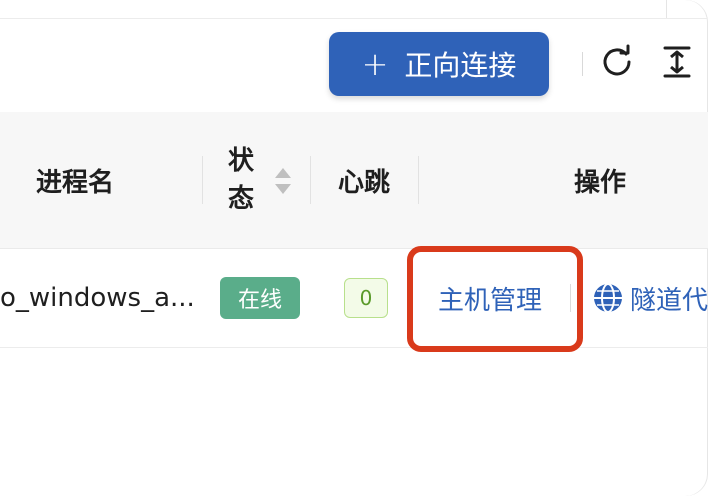  What do you see at coordinates (260, 298) in the screenshot?
I see `status-badge: 在线` at bounding box center [260, 298].